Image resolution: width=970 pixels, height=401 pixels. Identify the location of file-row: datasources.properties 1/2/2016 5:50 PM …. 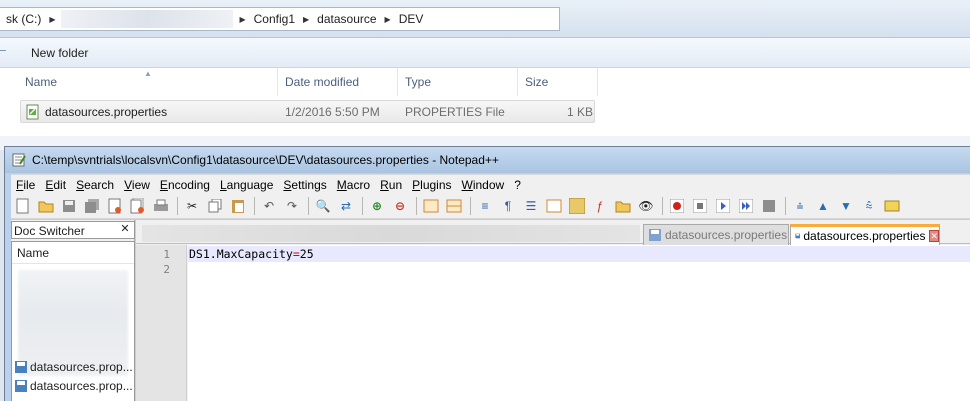
(307, 111).